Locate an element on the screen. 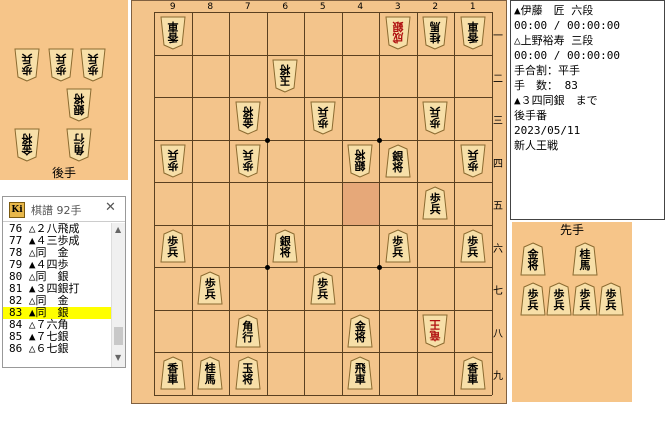 This screenshot has height=426, width=665. sente-piece: 金将 is located at coordinates (360, 331).